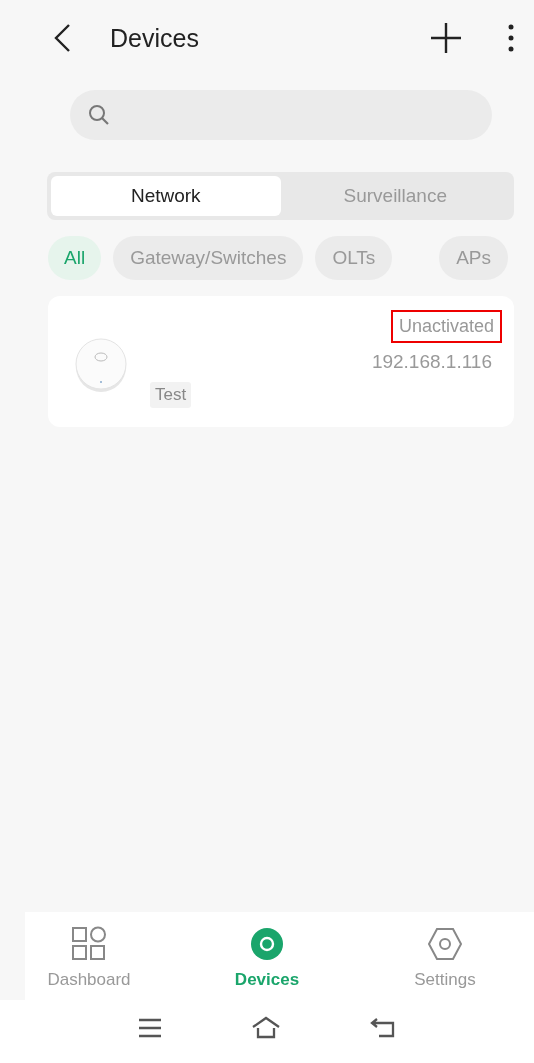 This screenshot has width=534, height=1063. I want to click on segment-tab: Surveillance, so click(395, 196).